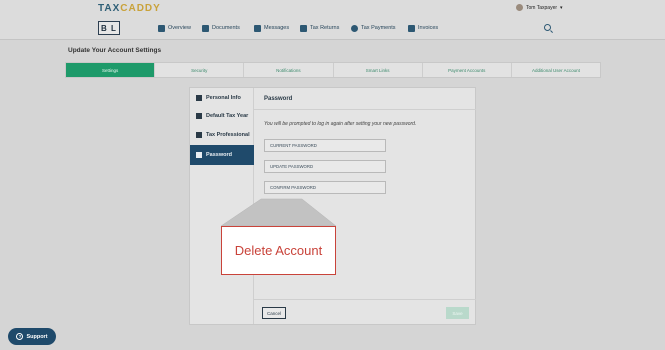  I want to click on help-icon: ?, so click(20, 336).